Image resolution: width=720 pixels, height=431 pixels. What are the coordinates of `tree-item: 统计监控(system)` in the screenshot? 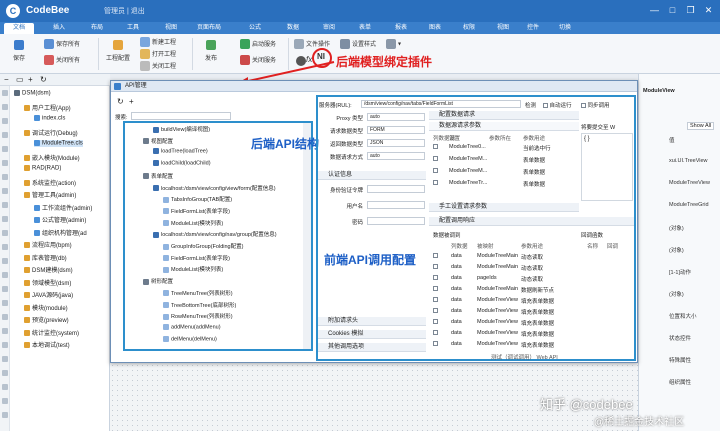 It's located at (51, 332).